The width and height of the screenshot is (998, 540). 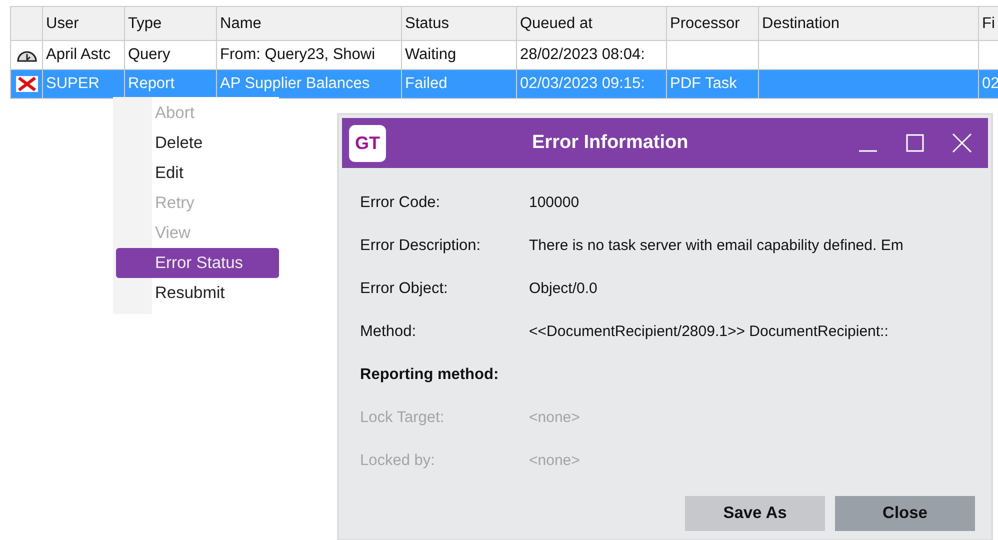 I want to click on field-label: Locked by:, so click(x=398, y=461).